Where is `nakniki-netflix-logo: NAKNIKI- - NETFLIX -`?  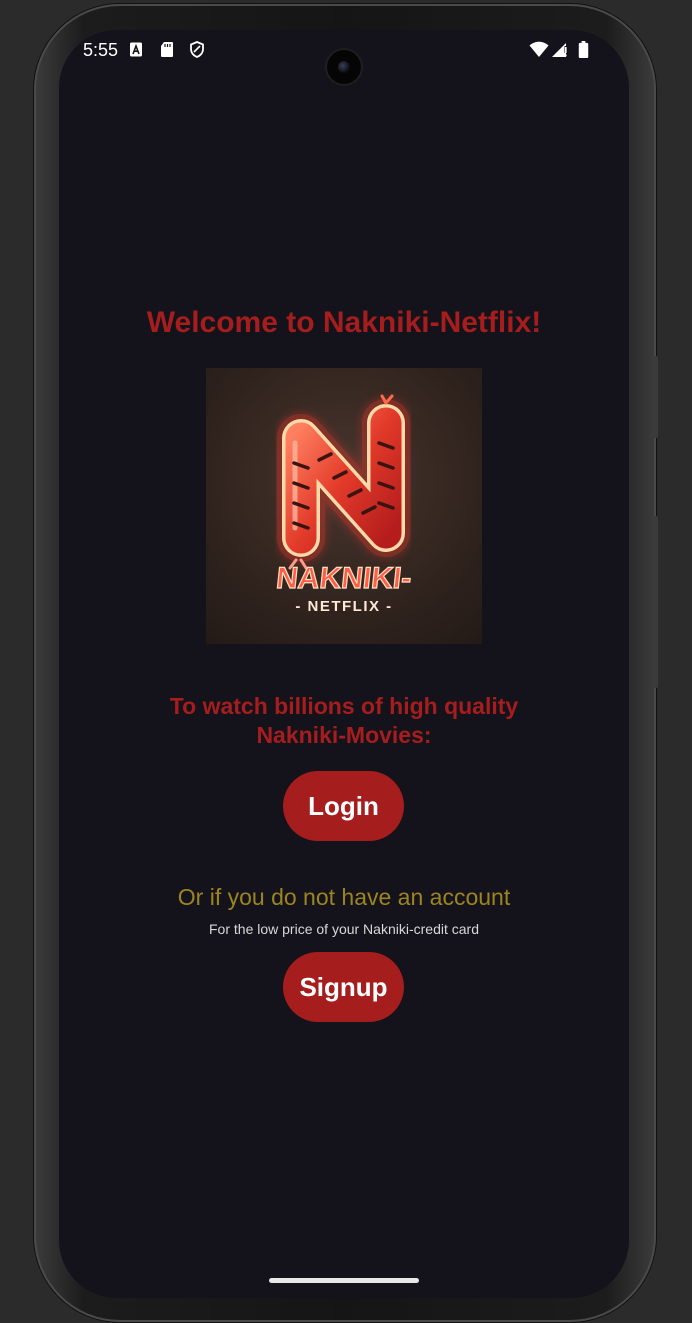
nakniki-netflix-logo: NAKNIKI- - NETFLIX - is located at coordinates (344, 506).